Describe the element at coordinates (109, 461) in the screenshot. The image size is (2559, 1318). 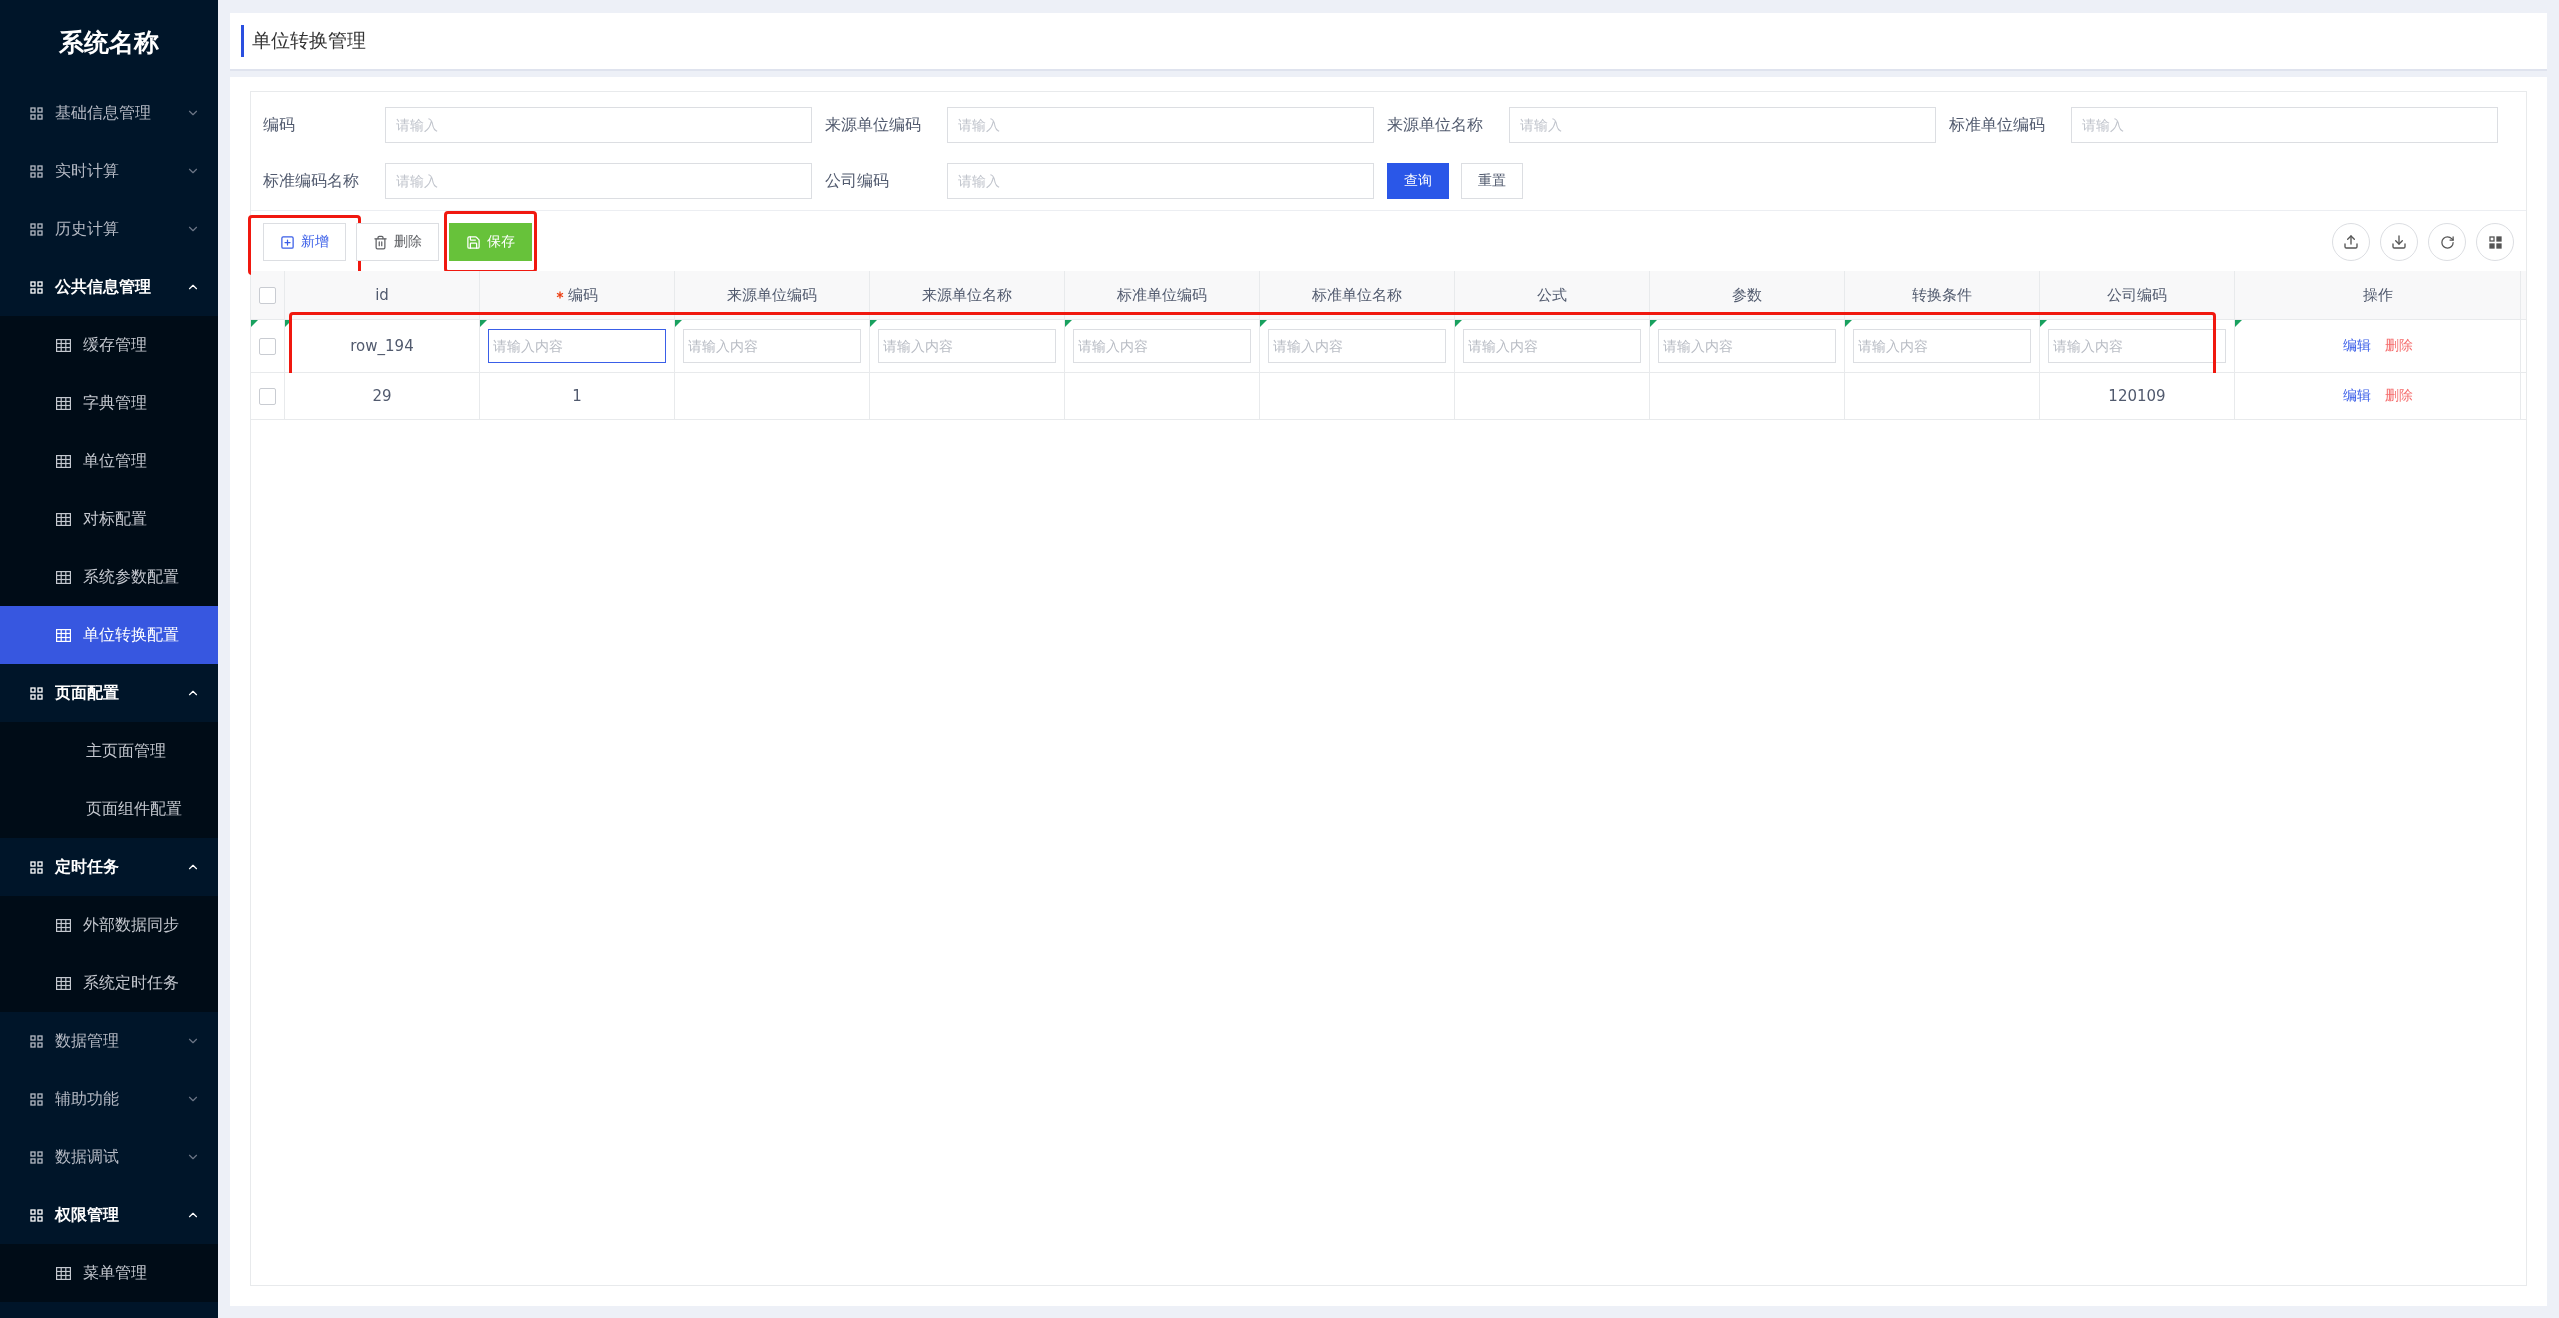
I see `sidebar-item: 单位管理` at that location.